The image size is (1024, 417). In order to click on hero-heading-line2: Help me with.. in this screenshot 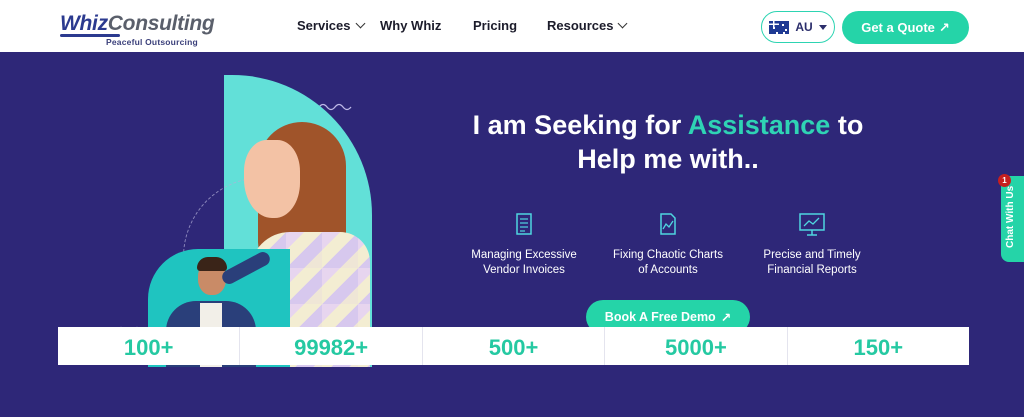, I will do `click(668, 159)`.